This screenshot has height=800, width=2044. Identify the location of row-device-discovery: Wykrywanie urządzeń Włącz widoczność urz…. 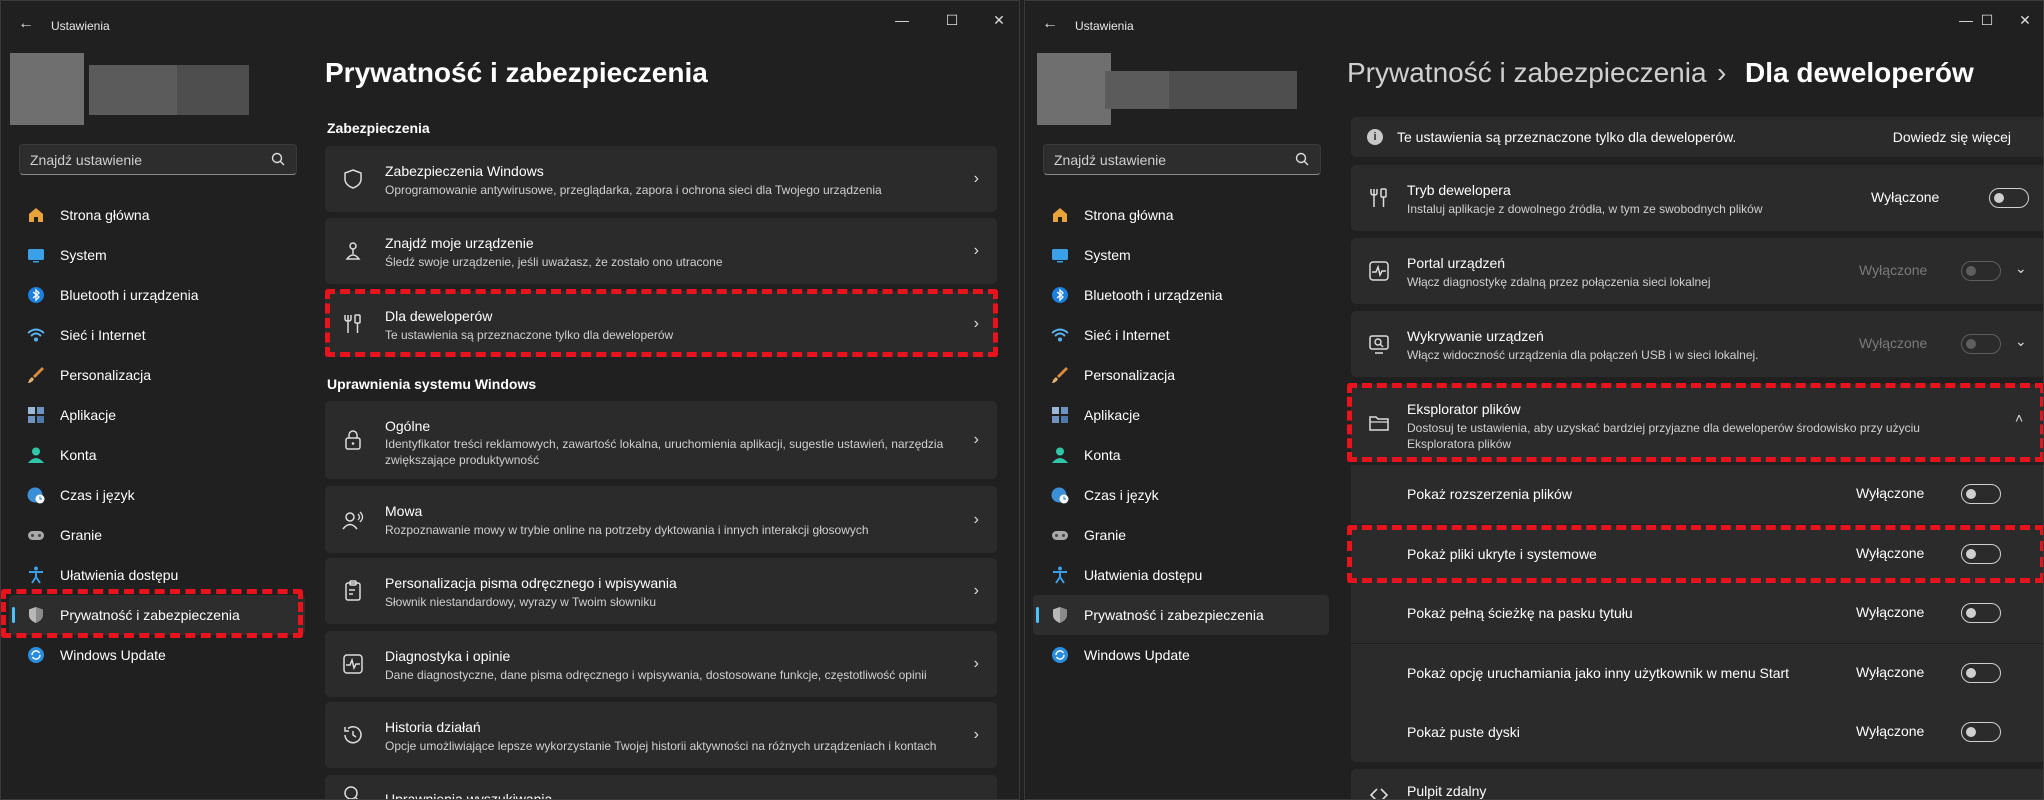
(1697, 344).